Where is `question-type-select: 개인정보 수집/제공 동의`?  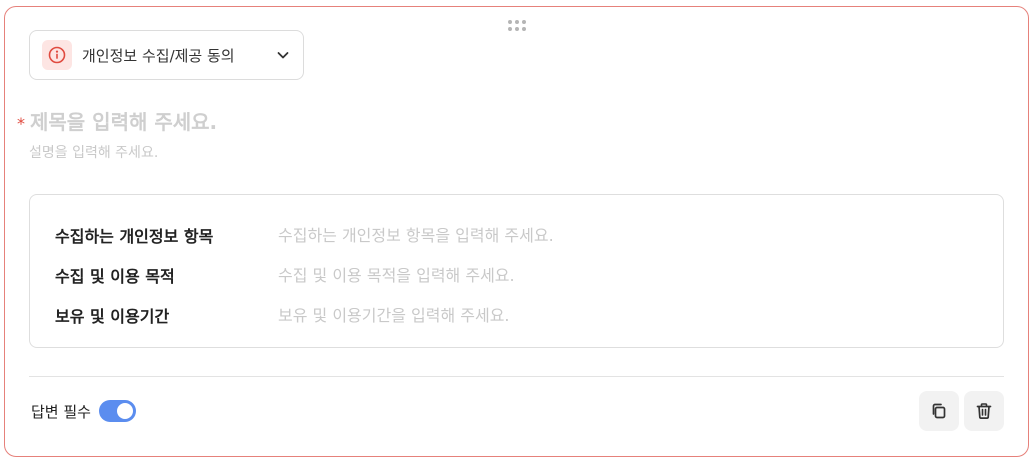 question-type-select: 개인정보 수집/제공 동의 is located at coordinates (166, 55).